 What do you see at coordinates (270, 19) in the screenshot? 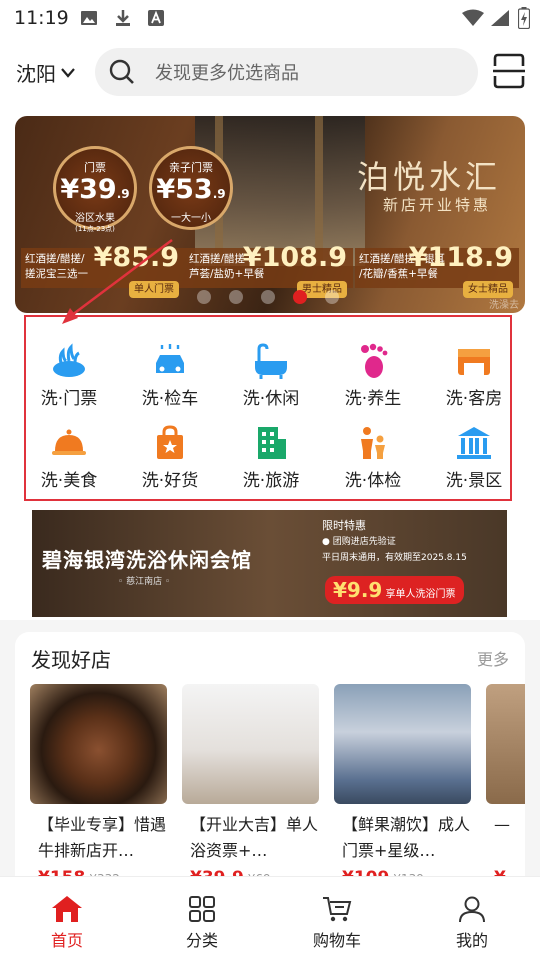
I see `status-bar: 11:19` at bounding box center [270, 19].